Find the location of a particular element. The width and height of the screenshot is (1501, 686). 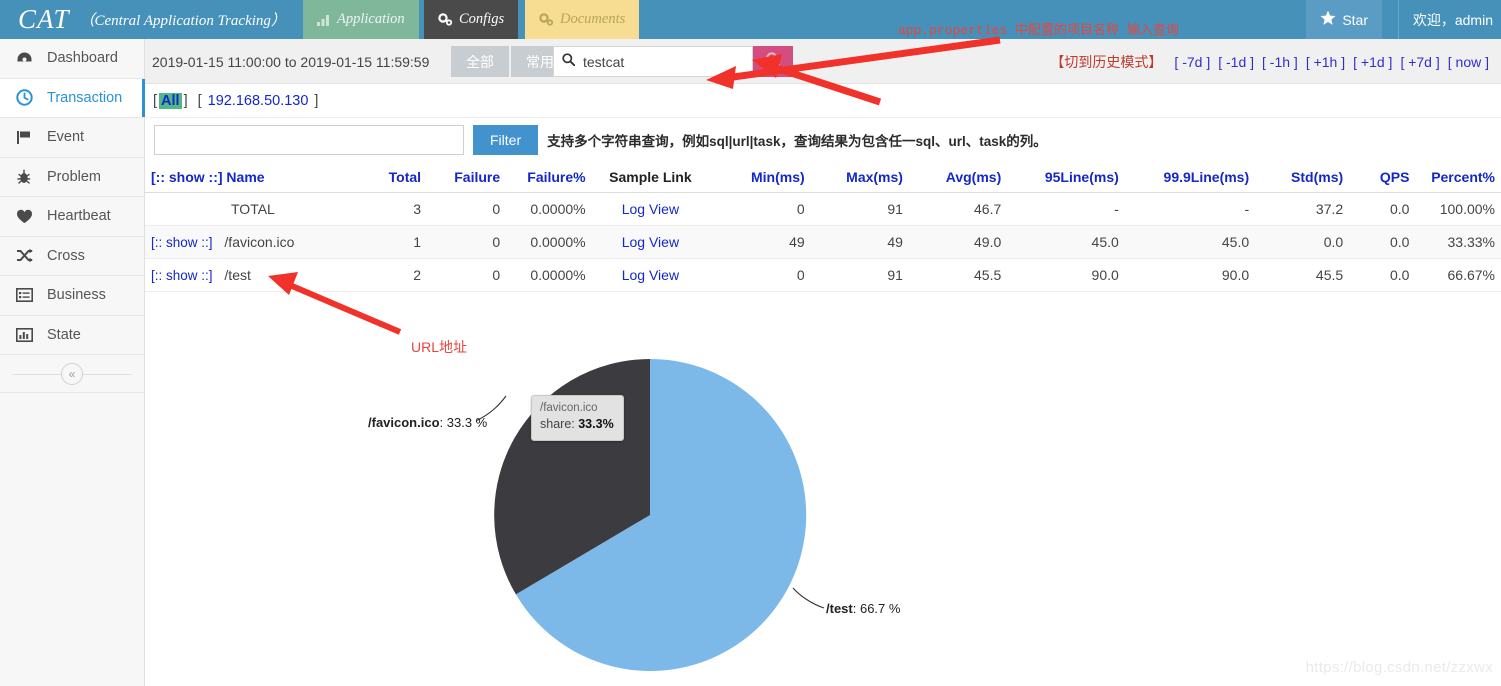

brand-short: CAT is located at coordinates (44, 19).